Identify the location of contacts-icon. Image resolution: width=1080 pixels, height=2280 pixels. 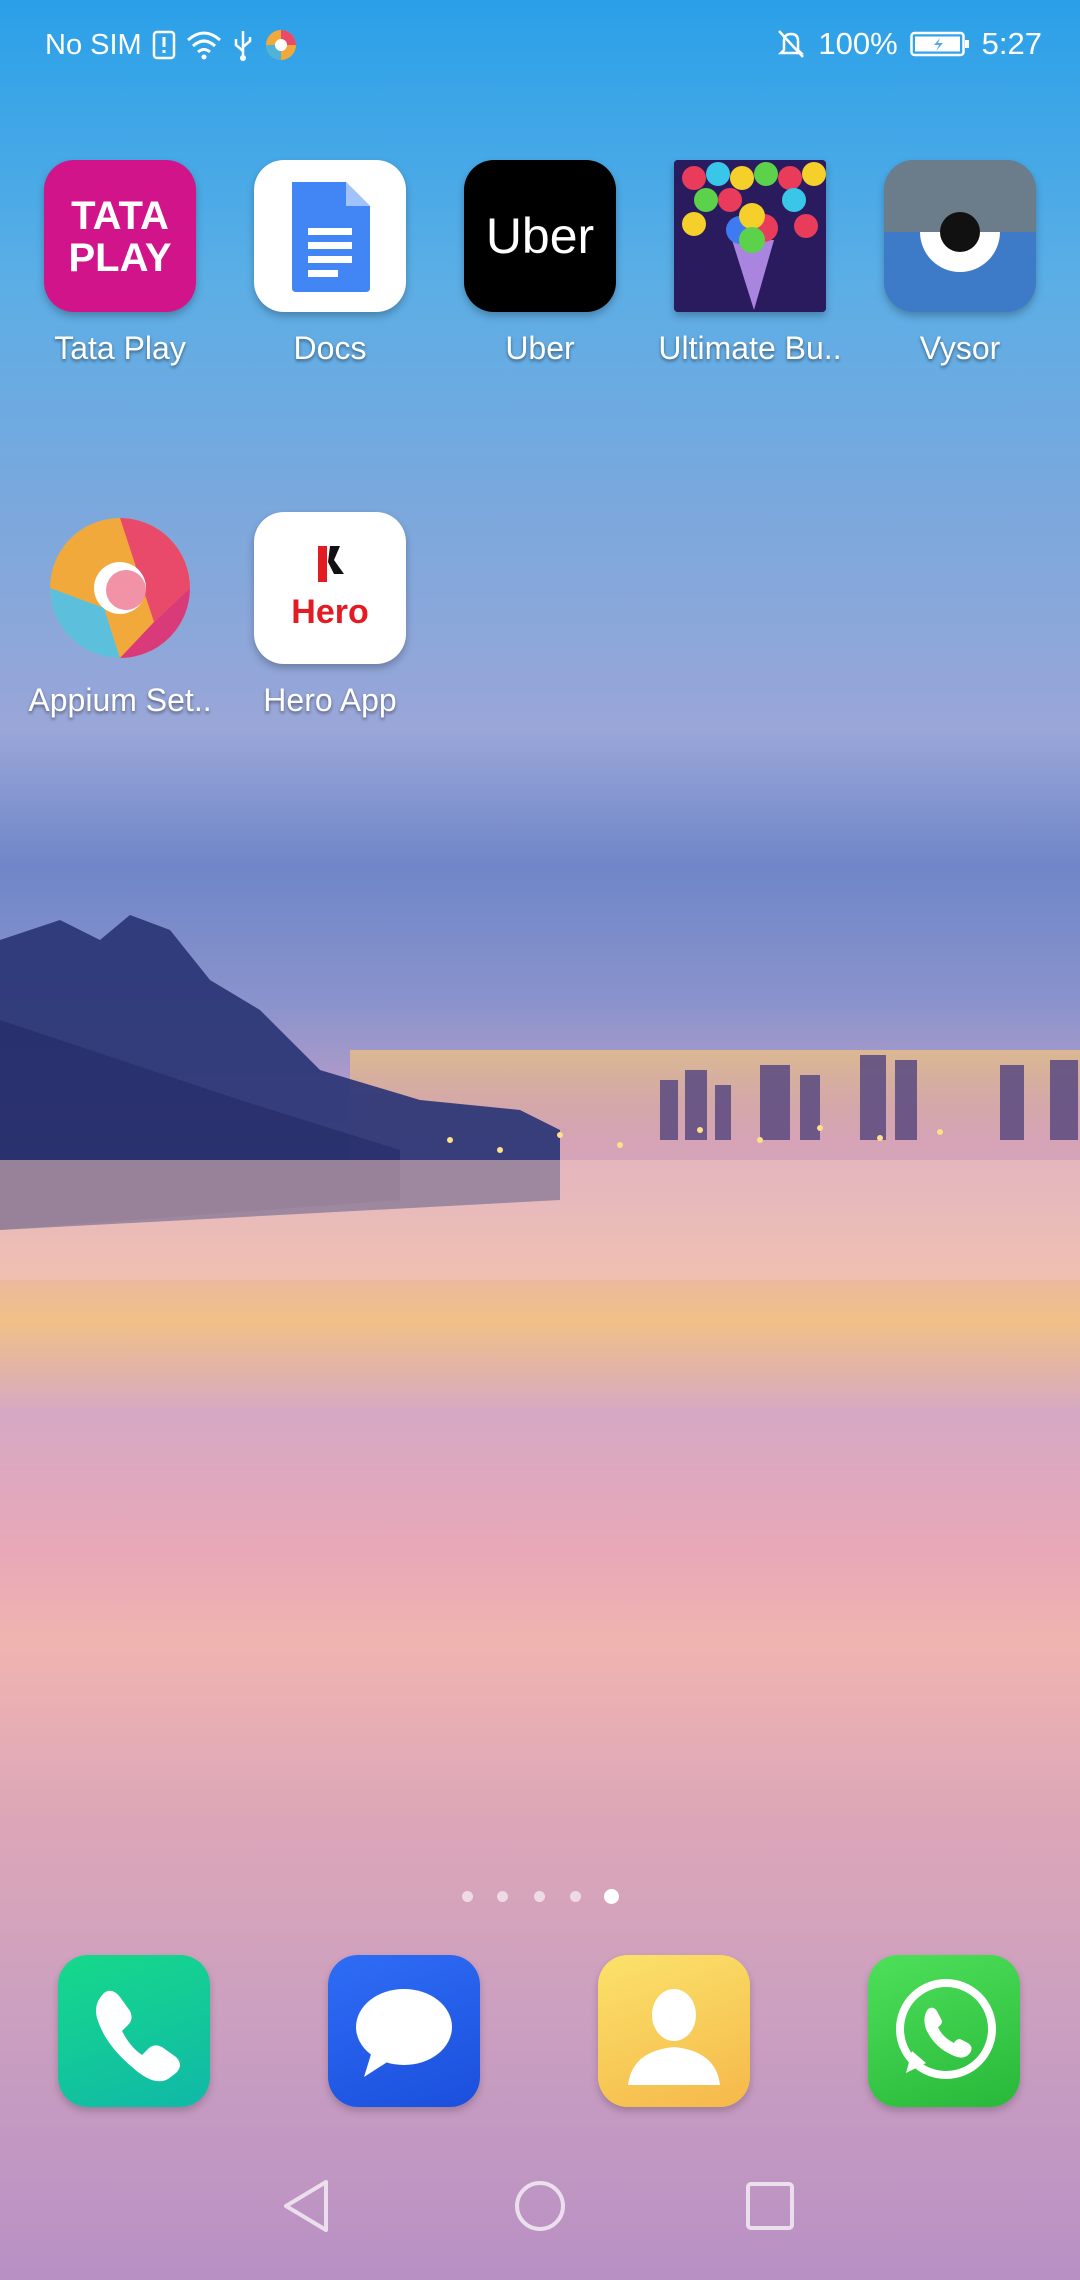
(674, 2031).